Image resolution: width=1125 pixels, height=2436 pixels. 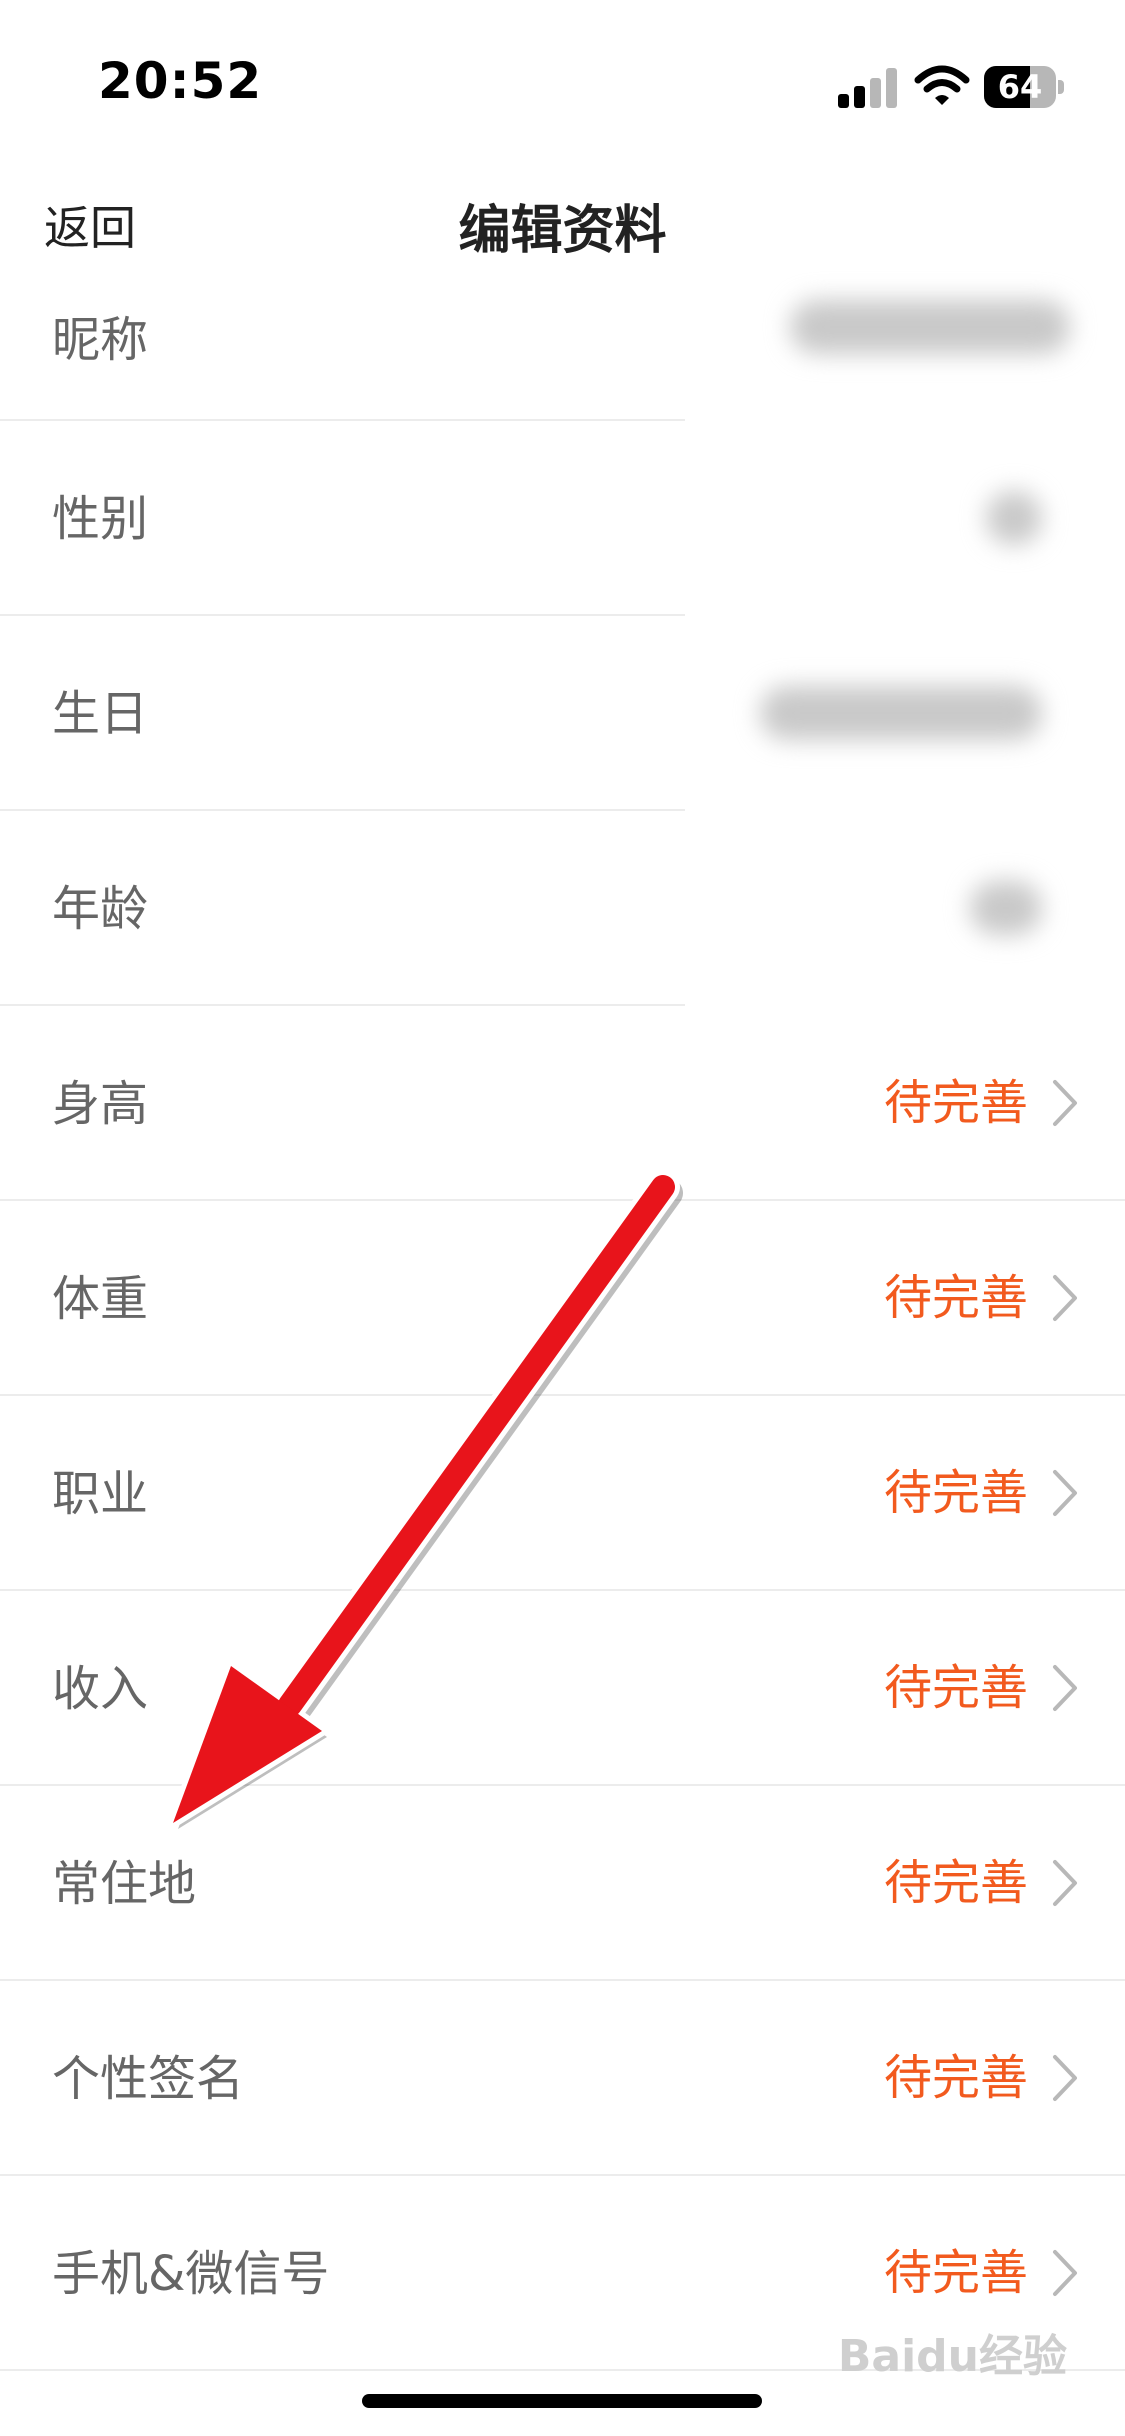 I want to click on status-text-occupation: 待完善, so click(x=955, y=1493).